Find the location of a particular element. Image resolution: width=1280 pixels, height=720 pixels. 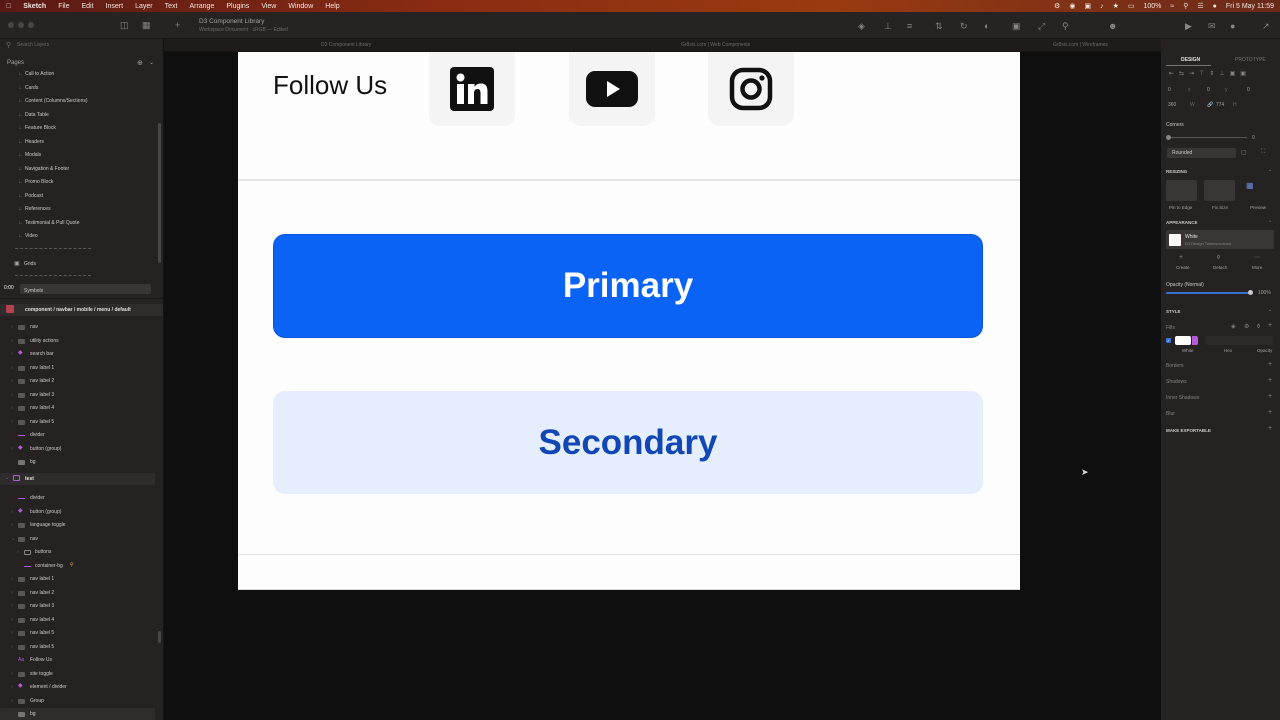

status-gear-icon: ⚙ is located at coordinates (1057, 6).